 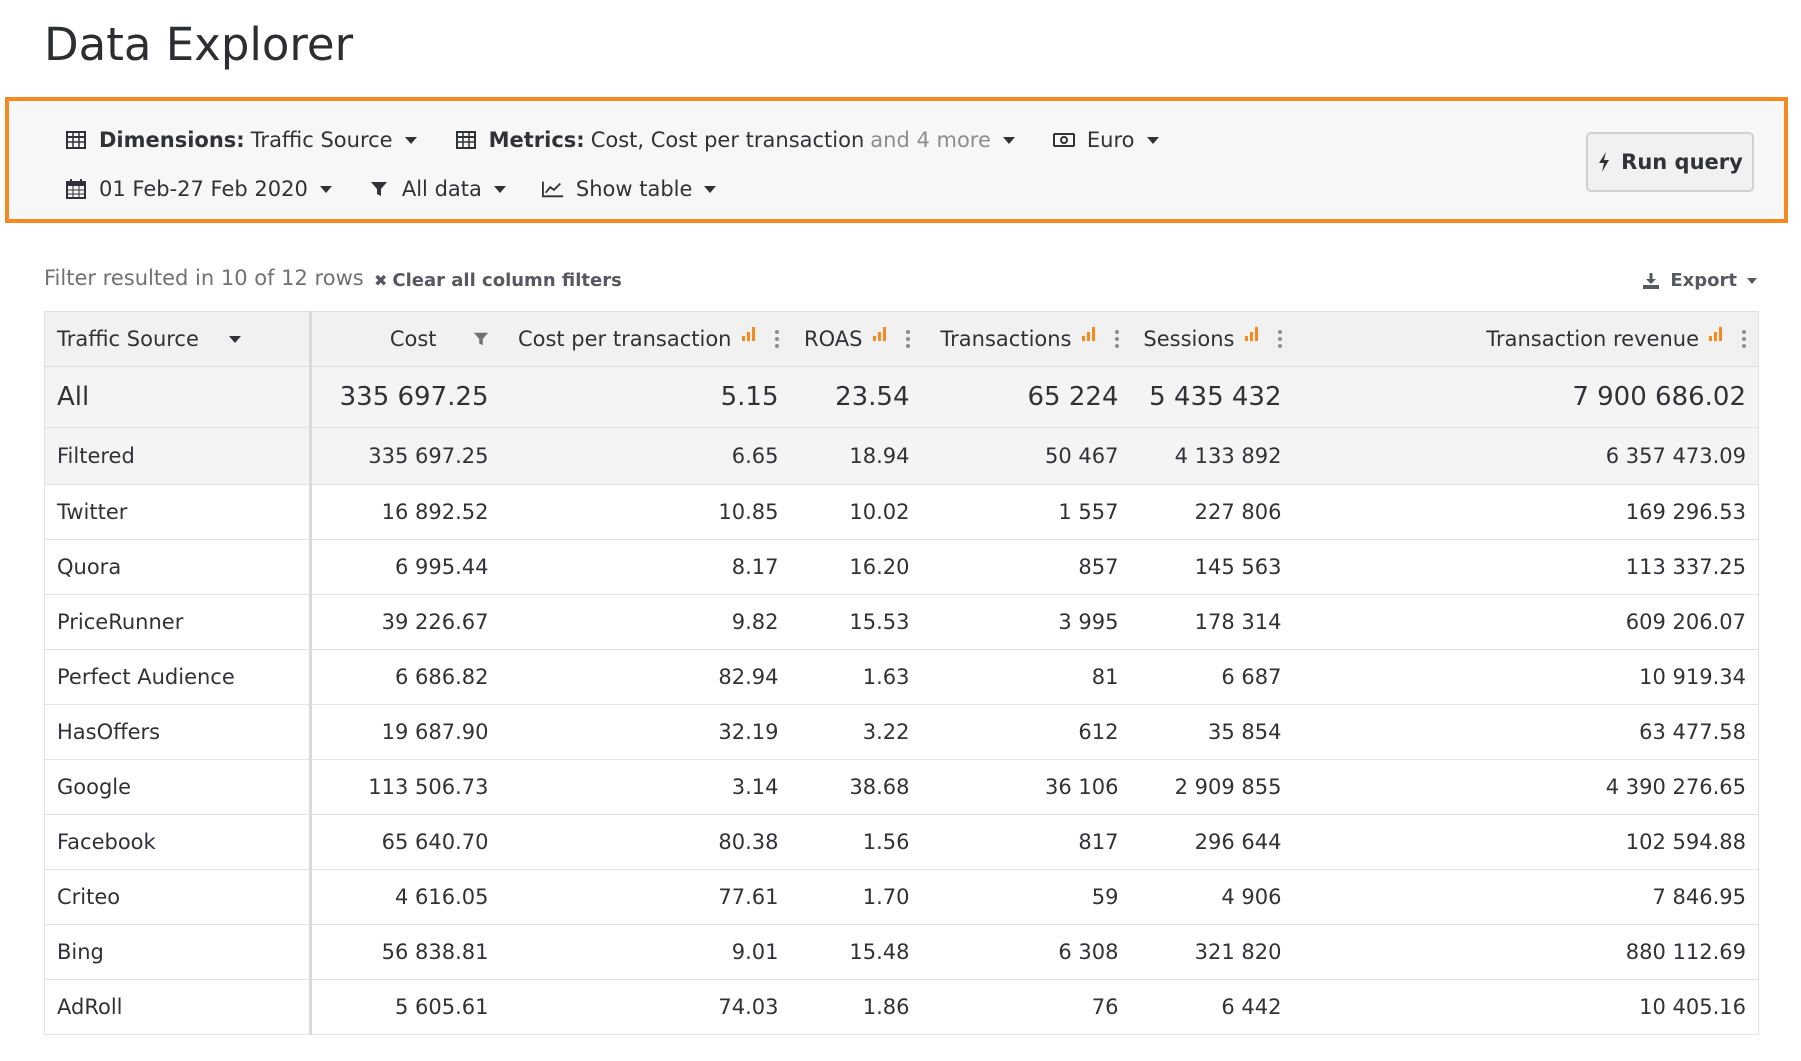 I want to click on clear-filters-label: Clear all column filters, so click(x=507, y=280).